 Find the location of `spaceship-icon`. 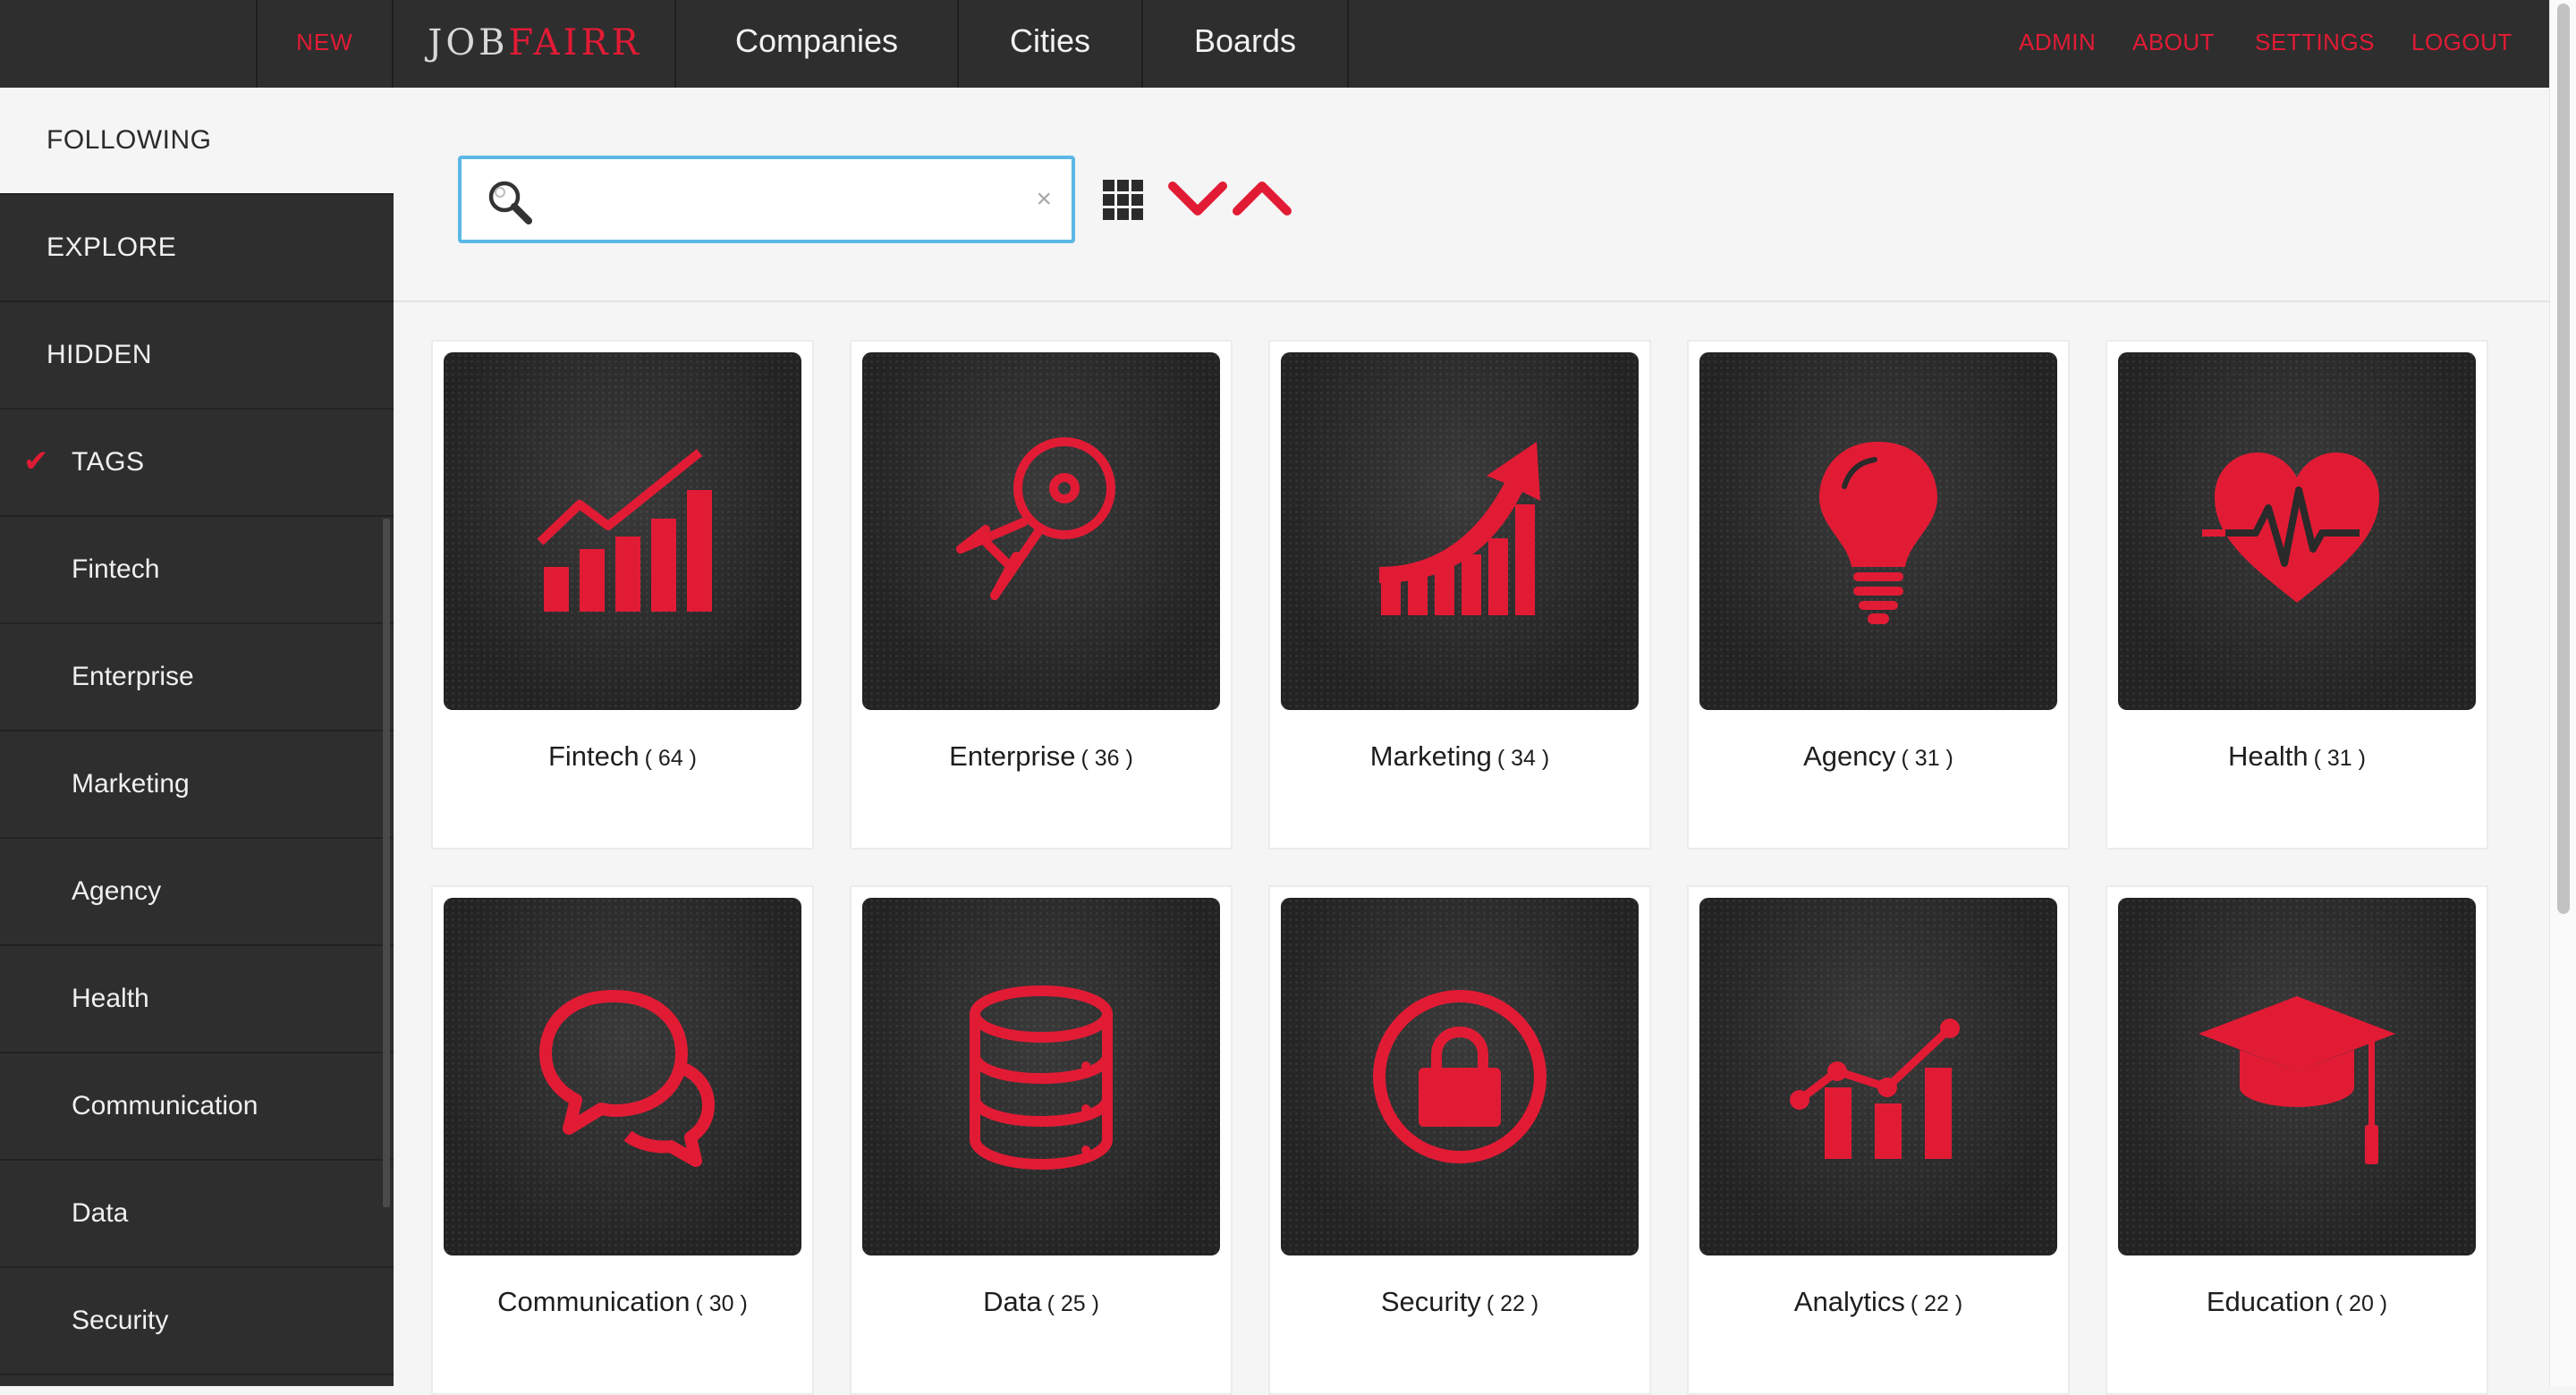

spaceship-icon is located at coordinates (1035, 518).